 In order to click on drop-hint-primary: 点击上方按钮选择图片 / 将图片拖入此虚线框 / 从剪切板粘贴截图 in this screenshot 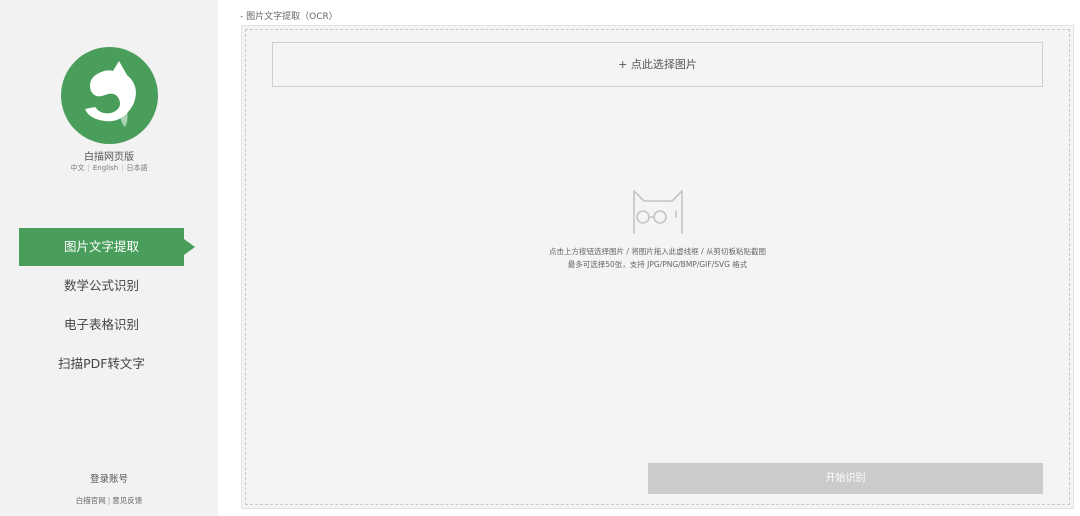, I will do `click(657, 251)`.